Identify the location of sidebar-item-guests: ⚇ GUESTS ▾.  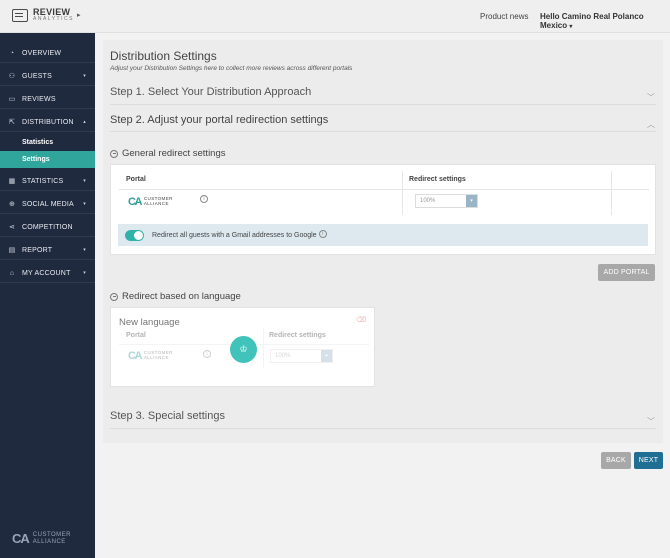
(47, 76).